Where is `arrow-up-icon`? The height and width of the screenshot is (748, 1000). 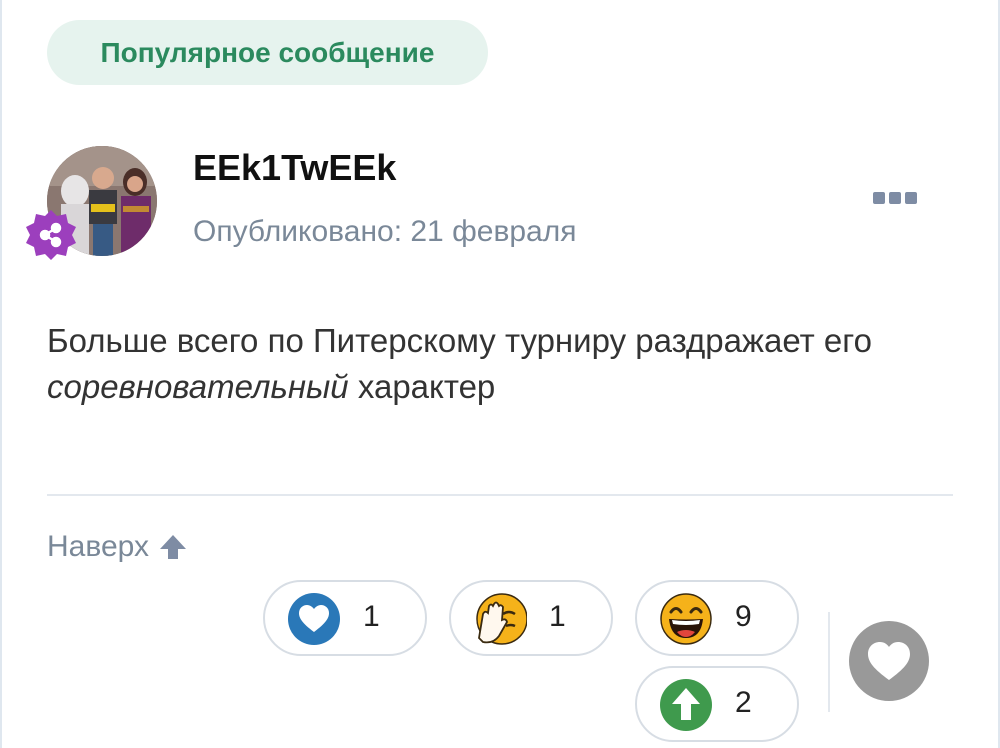 arrow-up-icon is located at coordinates (172, 547).